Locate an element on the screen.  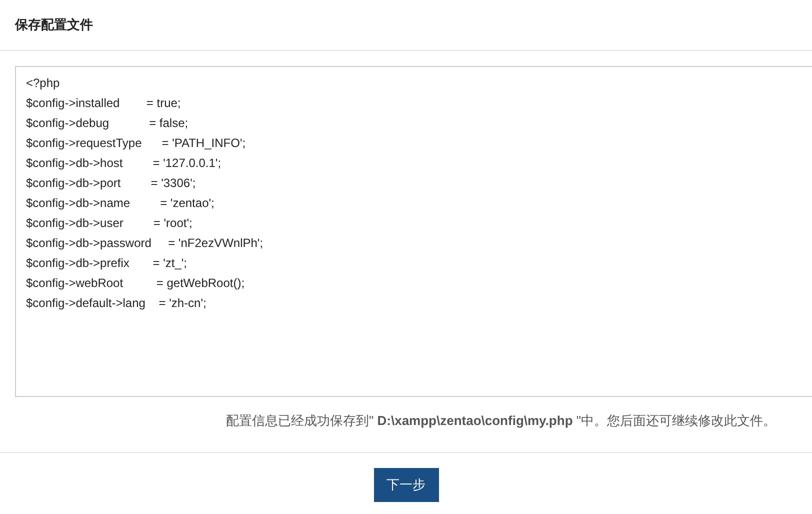
save-message: 配置信息已经成功保存到" D:\xampp\zentao\config\my.php "中。您后面还可继续修改此文件。 is located at coordinates (501, 421).